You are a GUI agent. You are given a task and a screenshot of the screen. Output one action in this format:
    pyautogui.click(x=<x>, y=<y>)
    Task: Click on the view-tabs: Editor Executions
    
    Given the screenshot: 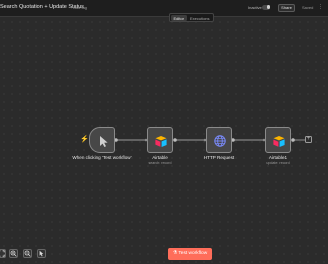 What is the action you would take?
    pyautogui.click(x=192, y=17)
    